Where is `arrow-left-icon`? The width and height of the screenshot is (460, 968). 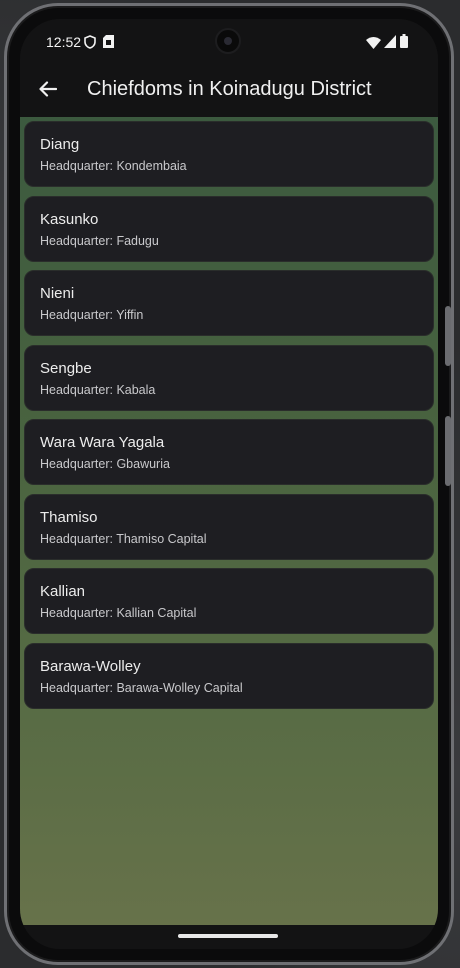 arrow-left-icon is located at coordinates (48, 91).